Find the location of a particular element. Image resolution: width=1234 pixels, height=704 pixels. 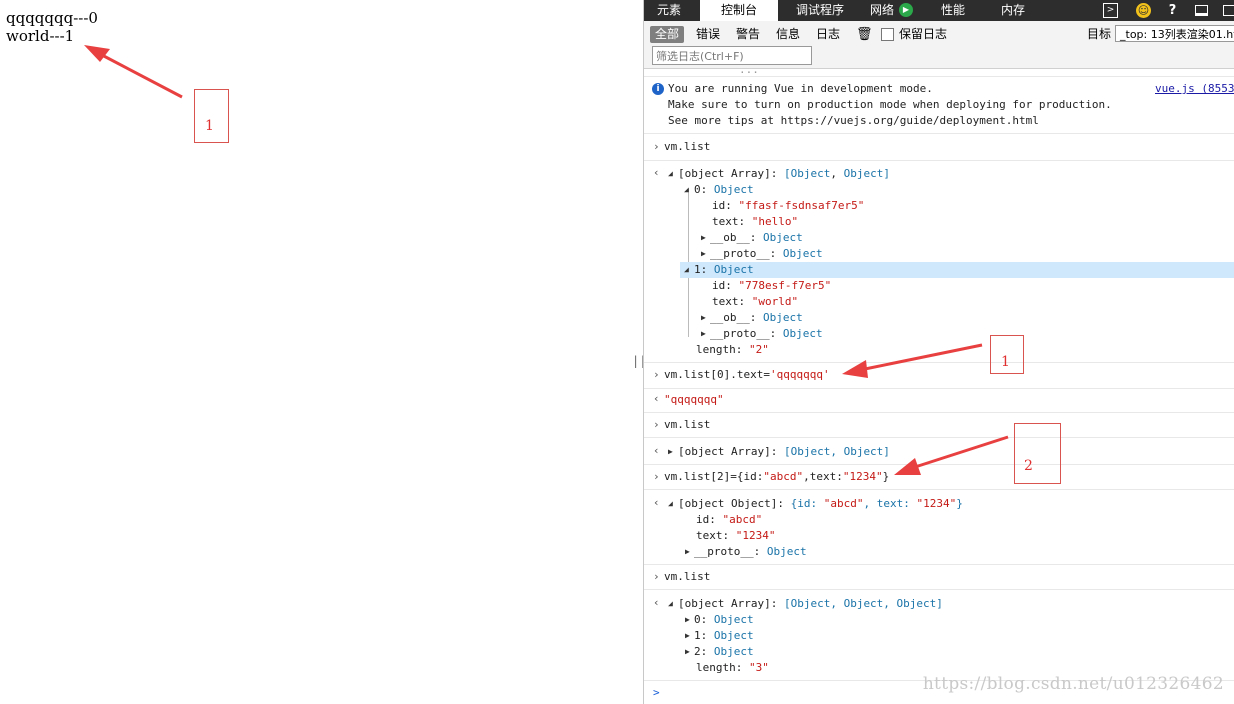

help-icon: ? is located at coordinates (1172, 10).